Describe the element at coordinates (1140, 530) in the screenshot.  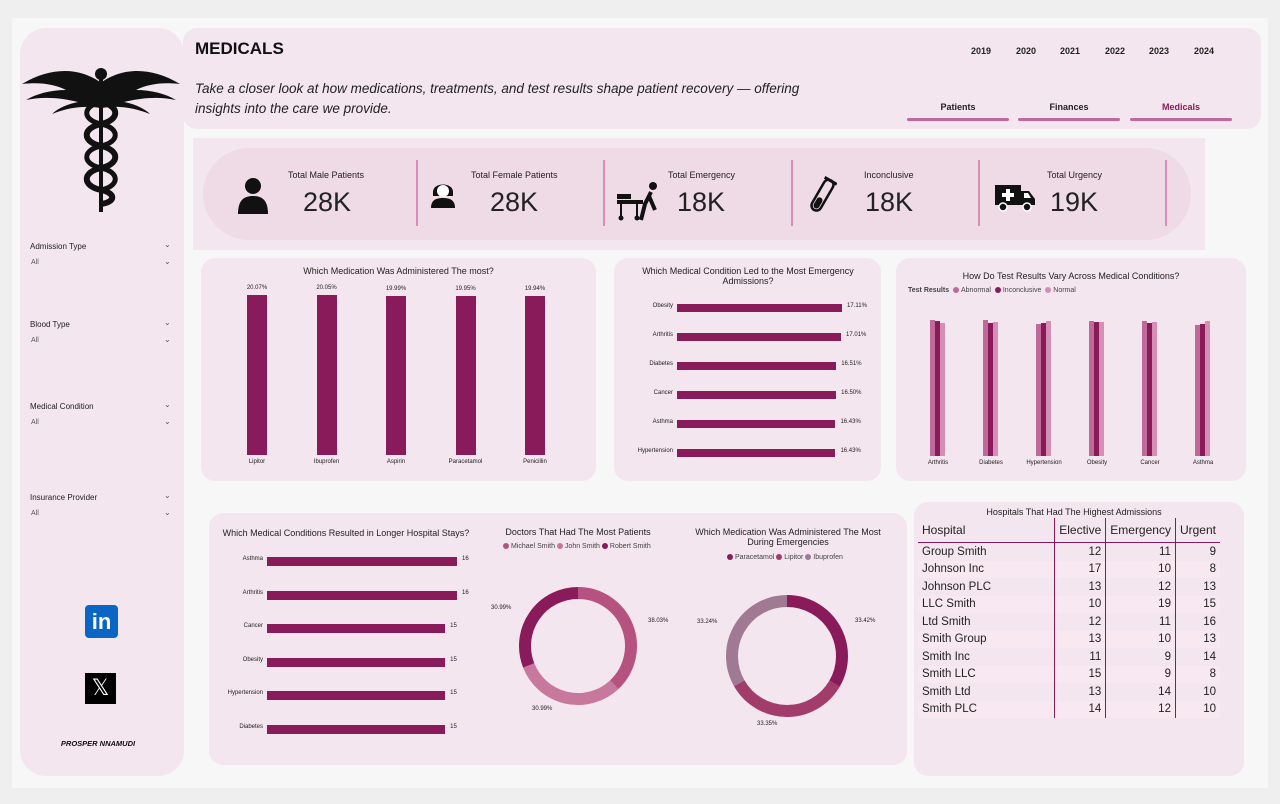
I see `column-header: Emergency` at that location.